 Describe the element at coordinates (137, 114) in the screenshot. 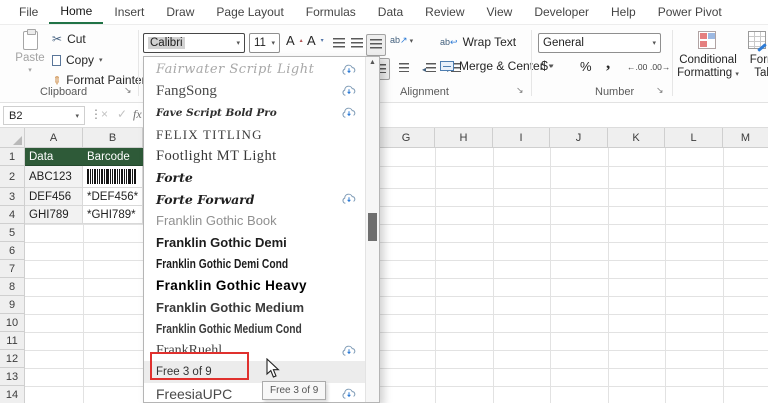

I see `insert-function-icon: fx` at that location.